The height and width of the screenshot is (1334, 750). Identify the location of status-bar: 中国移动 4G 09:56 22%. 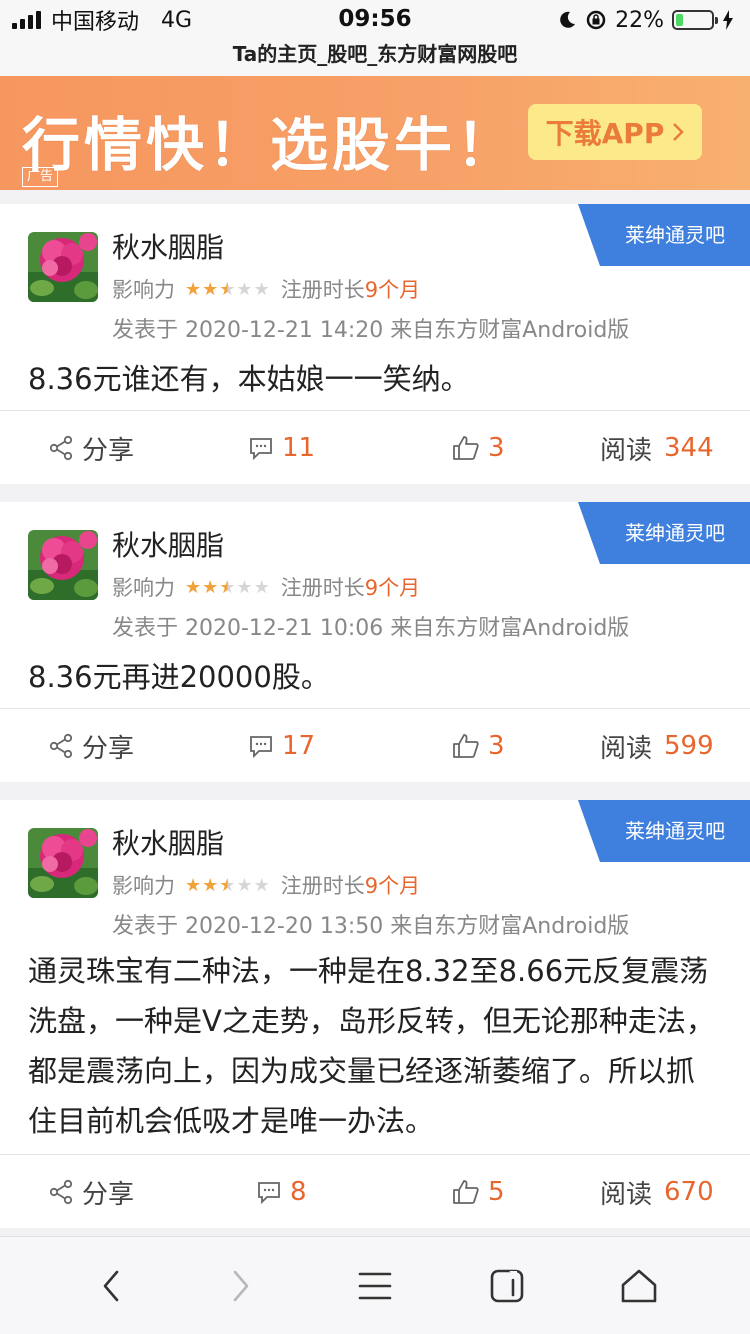
(375, 20).